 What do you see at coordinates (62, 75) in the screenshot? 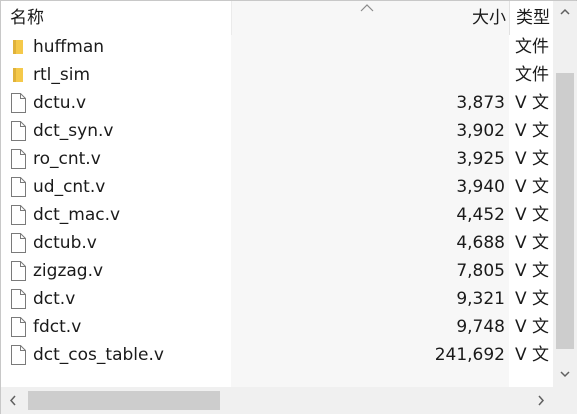
I see `file-name: rtl_sim` at bounding box center [62, 75].